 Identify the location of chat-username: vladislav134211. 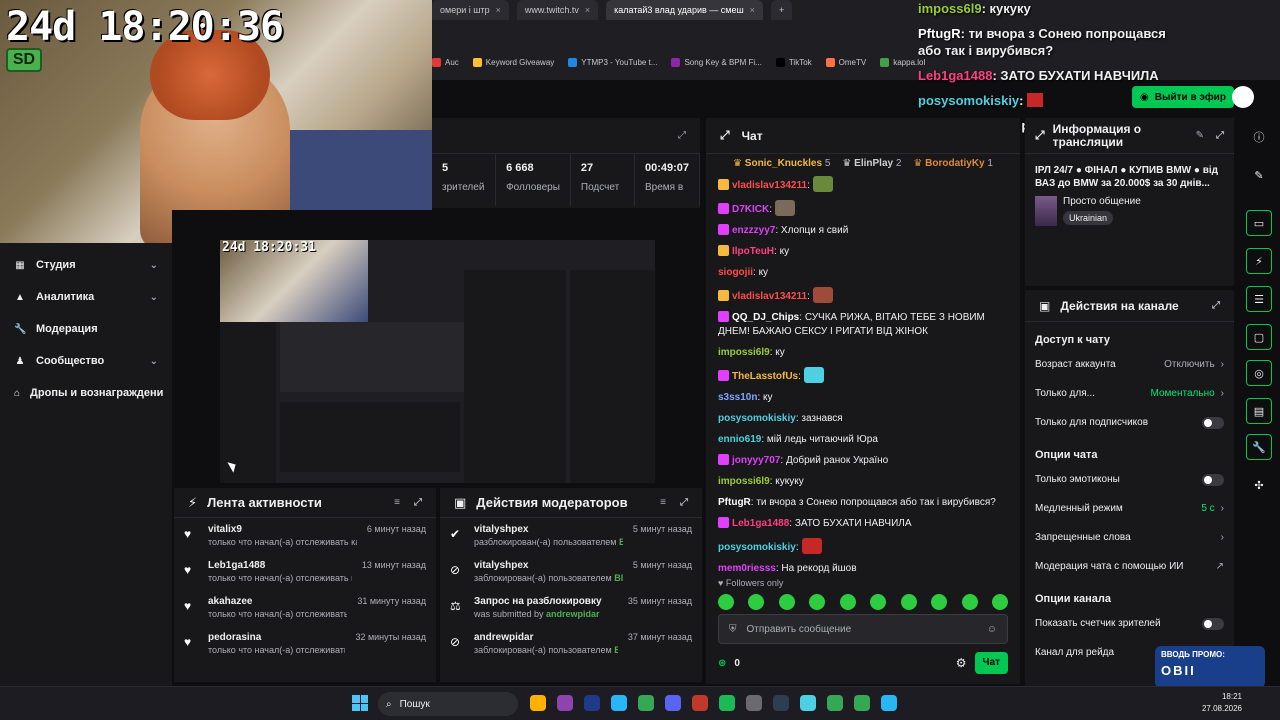
(769, 296).